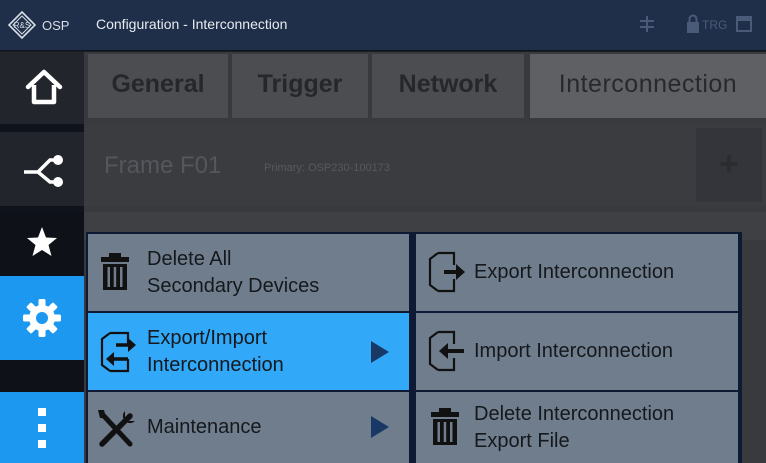 Image resolution: width=766 pixels, height=463 pixels. Describe the element at coordinates (204, 427) in the screenshot. I see `menu-item-label: Maintenance` at that location.